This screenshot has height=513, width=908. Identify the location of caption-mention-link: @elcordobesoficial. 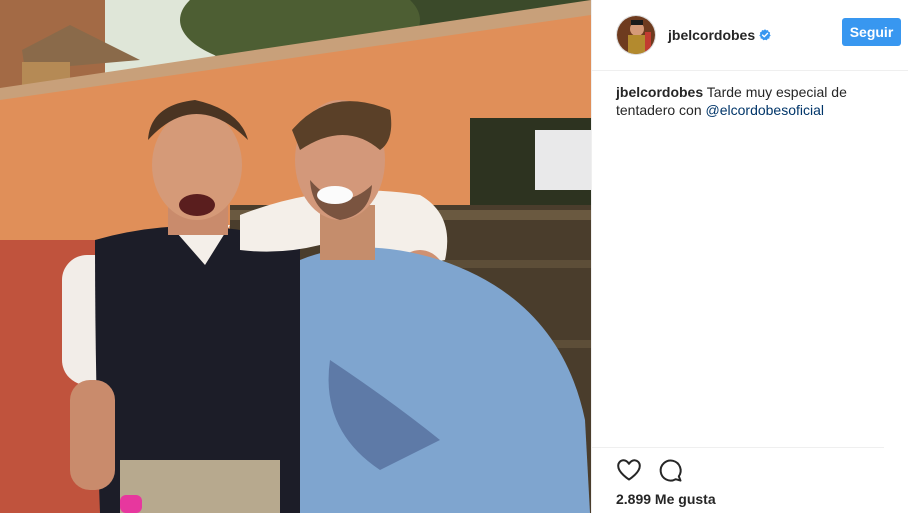
(765, 110).